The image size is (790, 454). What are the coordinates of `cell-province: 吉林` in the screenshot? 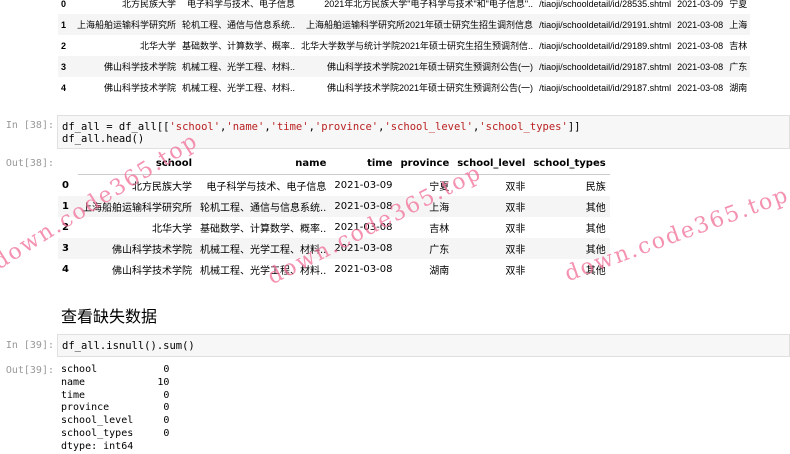 It's located at (738, 46).